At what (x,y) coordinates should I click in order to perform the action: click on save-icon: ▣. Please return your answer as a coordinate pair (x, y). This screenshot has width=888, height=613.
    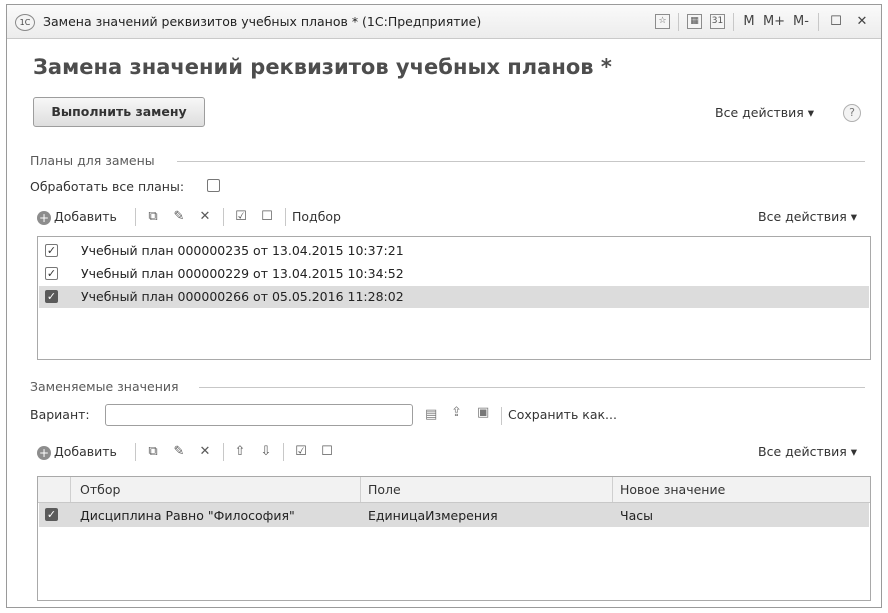
    Looking at the image, I should click on (483, 412).